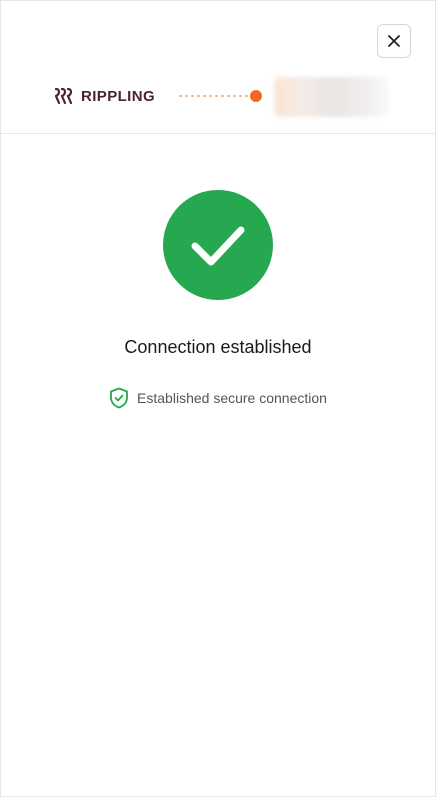  I want to click on secure-connection-text: Established secure connection, so click(232, 398).